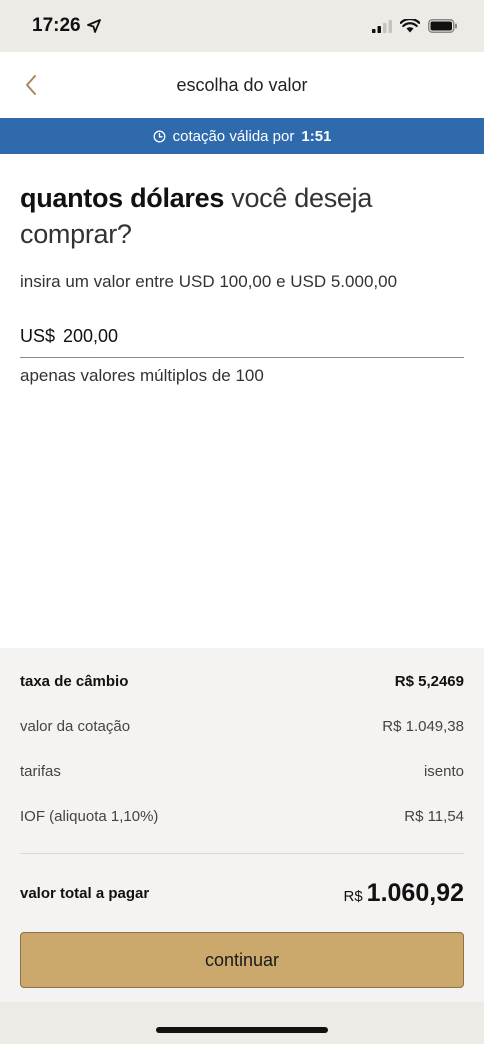  I want to click on summary-value: R$ 5,2469, so click(429, 681).